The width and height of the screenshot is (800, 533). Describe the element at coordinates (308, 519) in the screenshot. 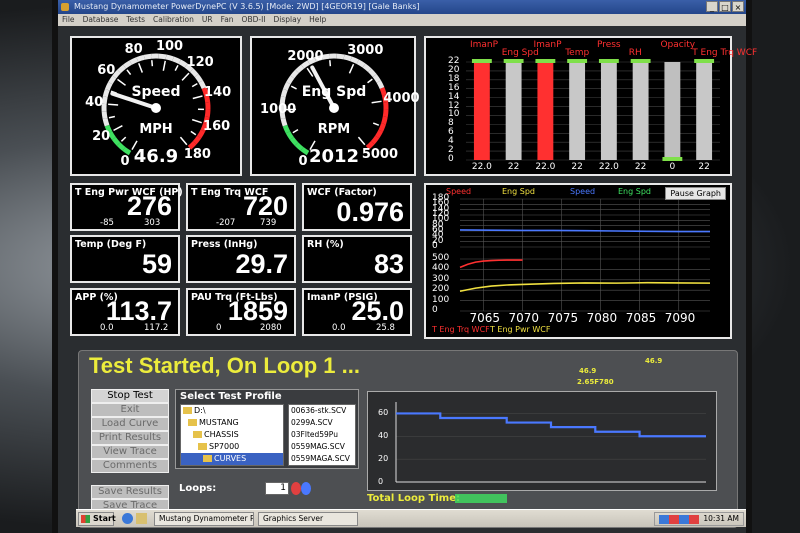

I see `task-graphics-server: Graphics Server` at that location.